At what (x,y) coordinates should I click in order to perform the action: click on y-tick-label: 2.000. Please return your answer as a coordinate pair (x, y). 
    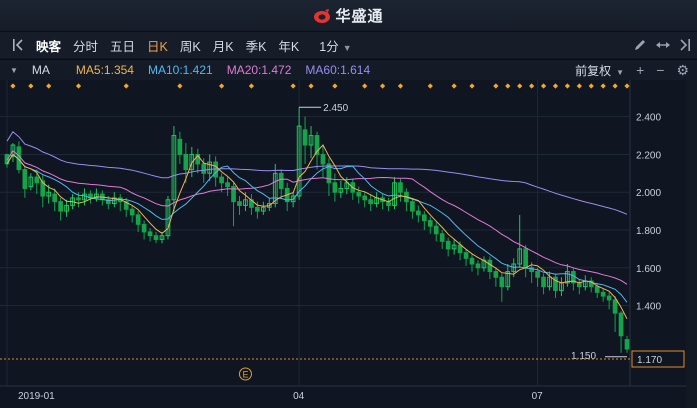
    Looking at the image, I should click on (648, 193).